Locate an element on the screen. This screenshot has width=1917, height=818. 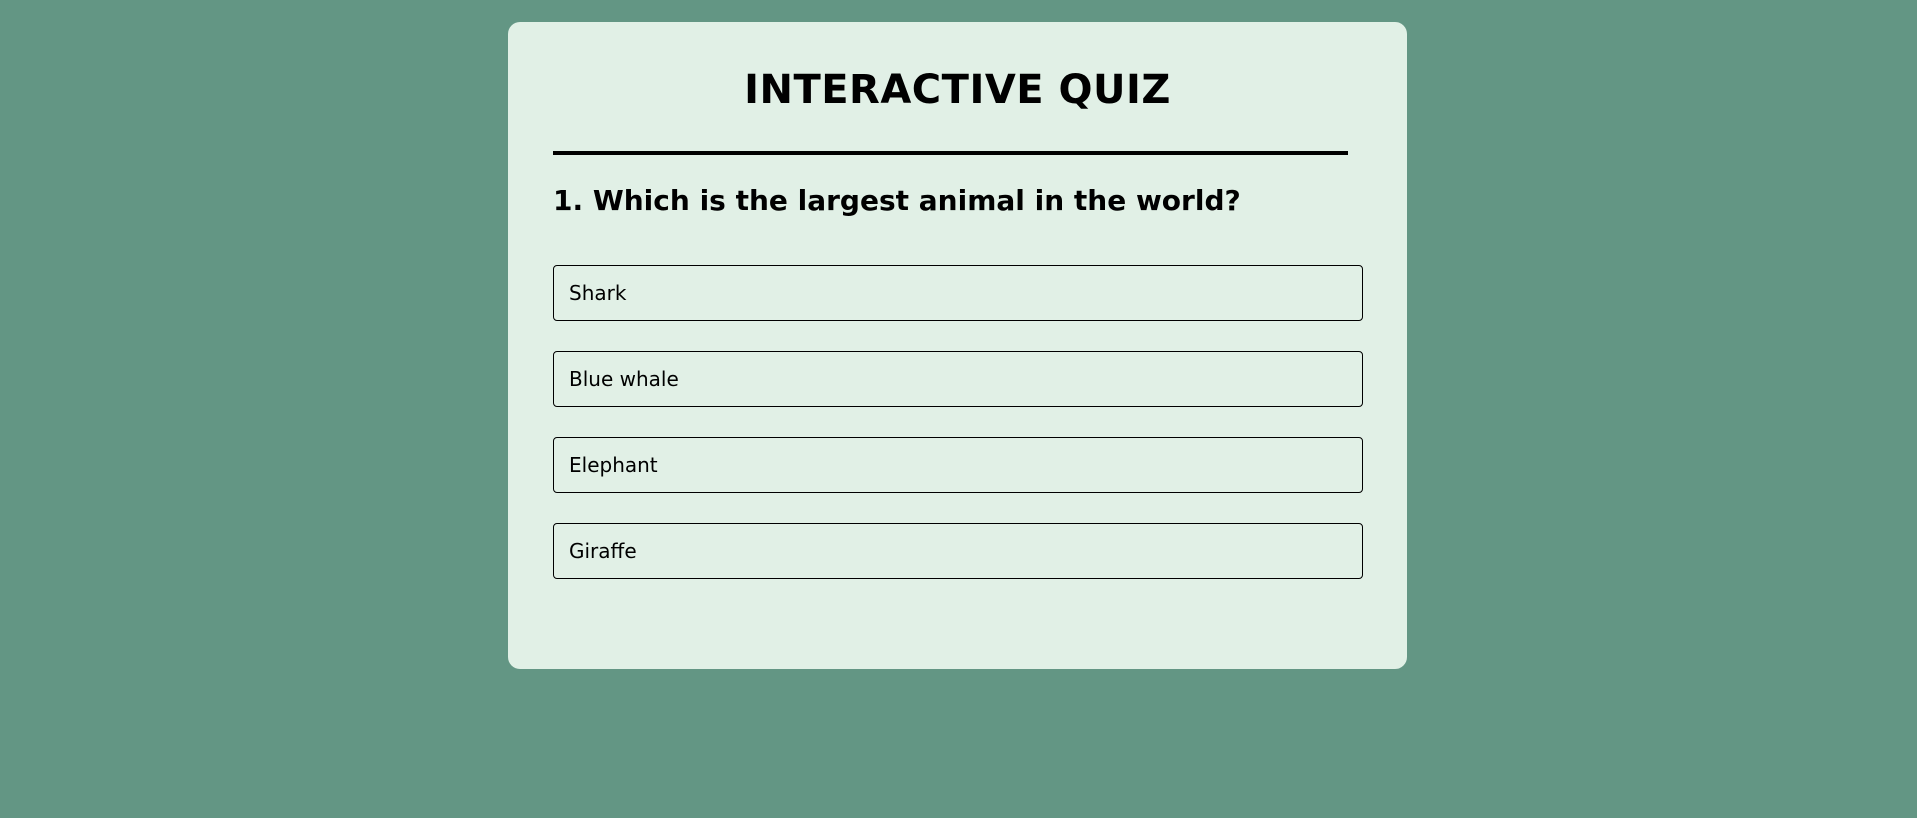
answer-option-giraffe: Giraffe is located at coordinates (958, 551).